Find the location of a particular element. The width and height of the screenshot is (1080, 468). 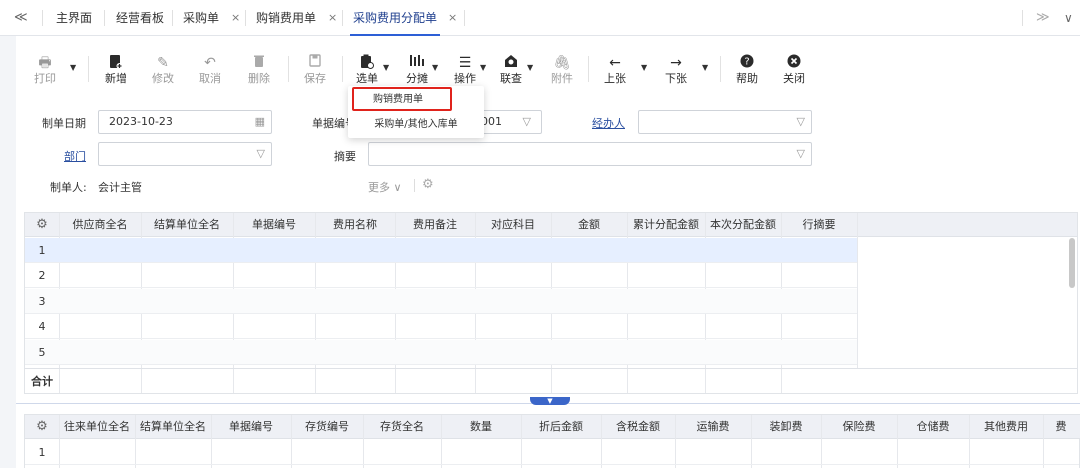

column-header: 往来单位全名 is located at coordinates (97, 427).